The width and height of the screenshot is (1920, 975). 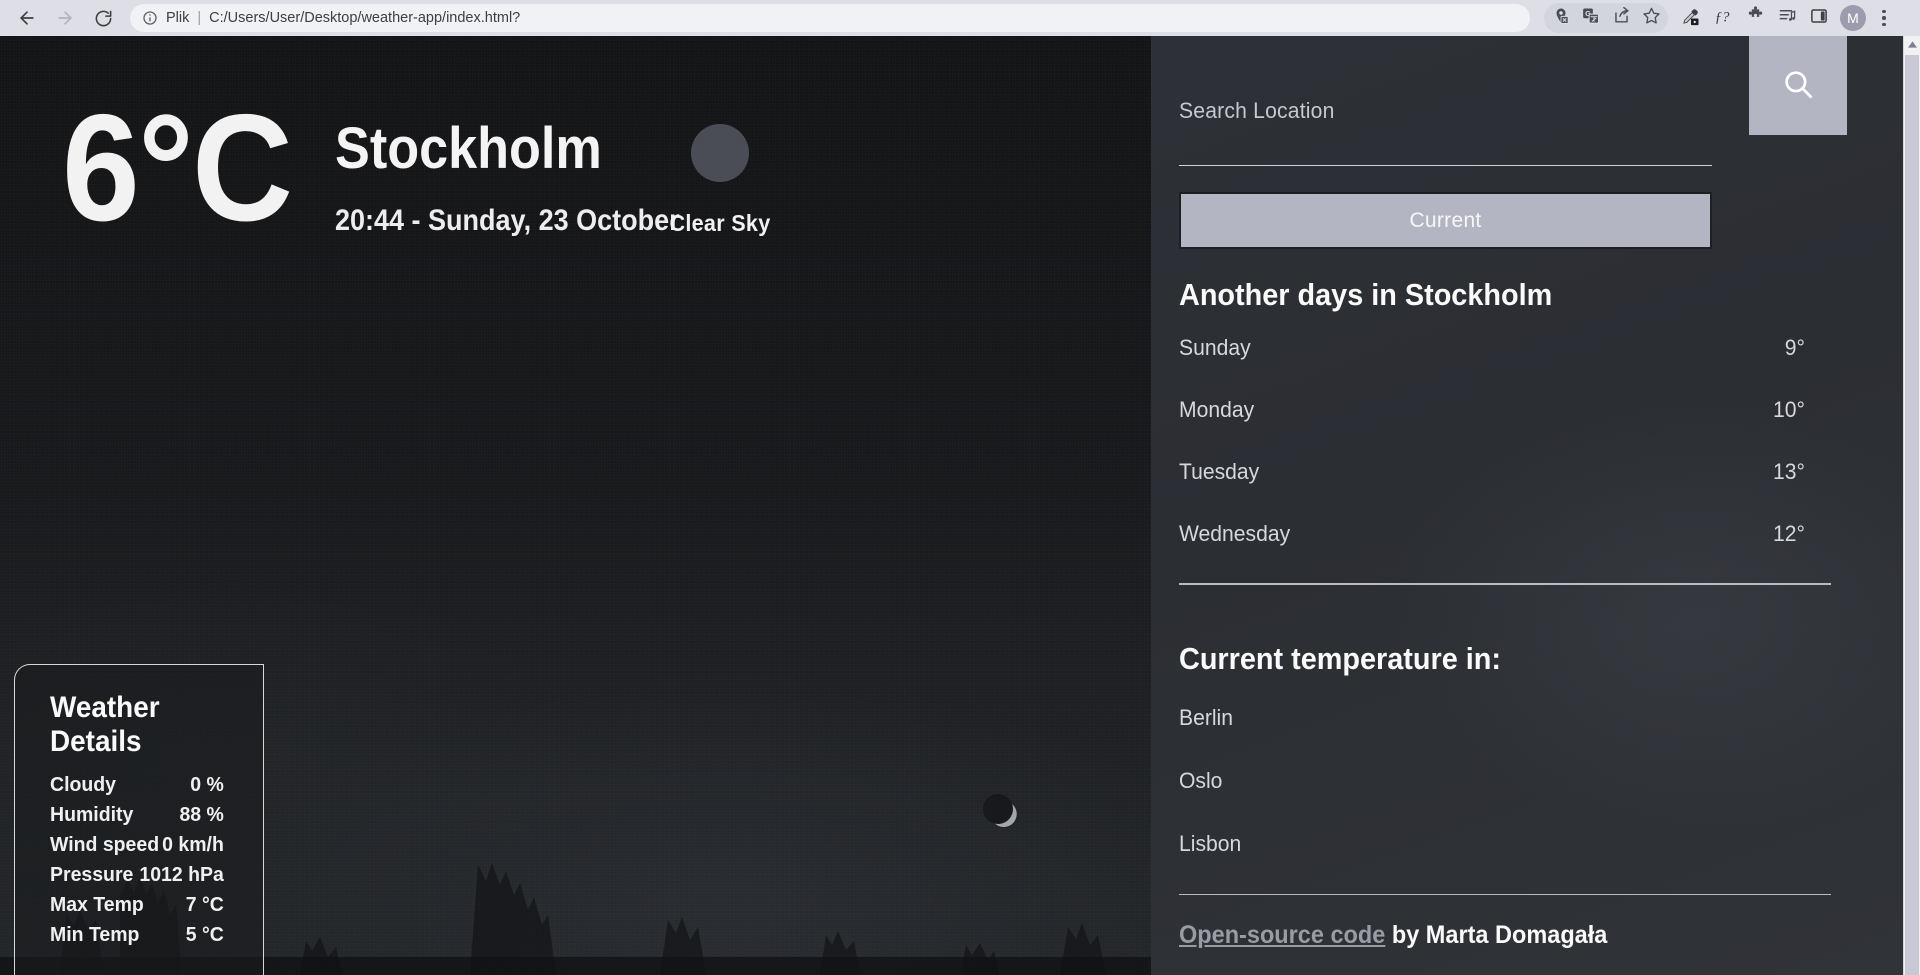 I want to click on city-row-berlin: Berlin, so click(x=1492, y=718).